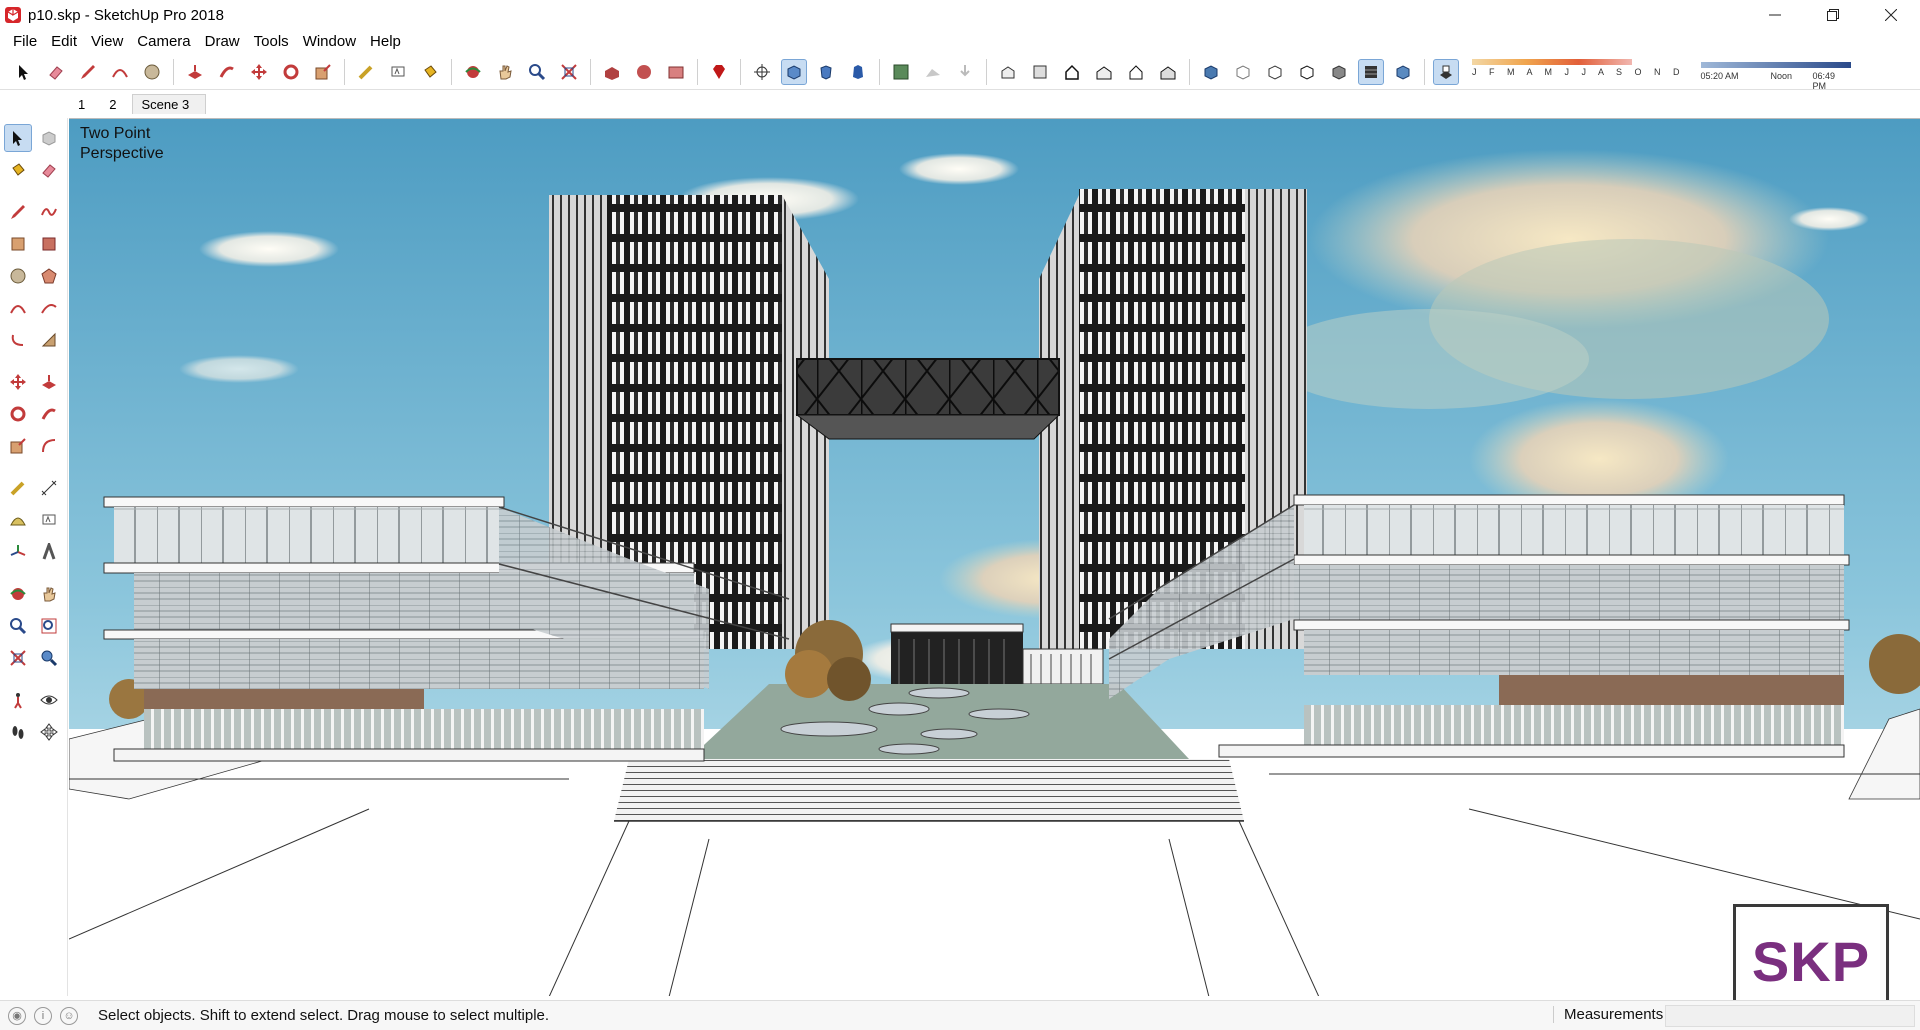 The width and height of the screenshot is (1920, 1030). What do you see at coordinates (18, 520) in the screenshot?
I see `protractor-tool` at bounding box center [18, 520].